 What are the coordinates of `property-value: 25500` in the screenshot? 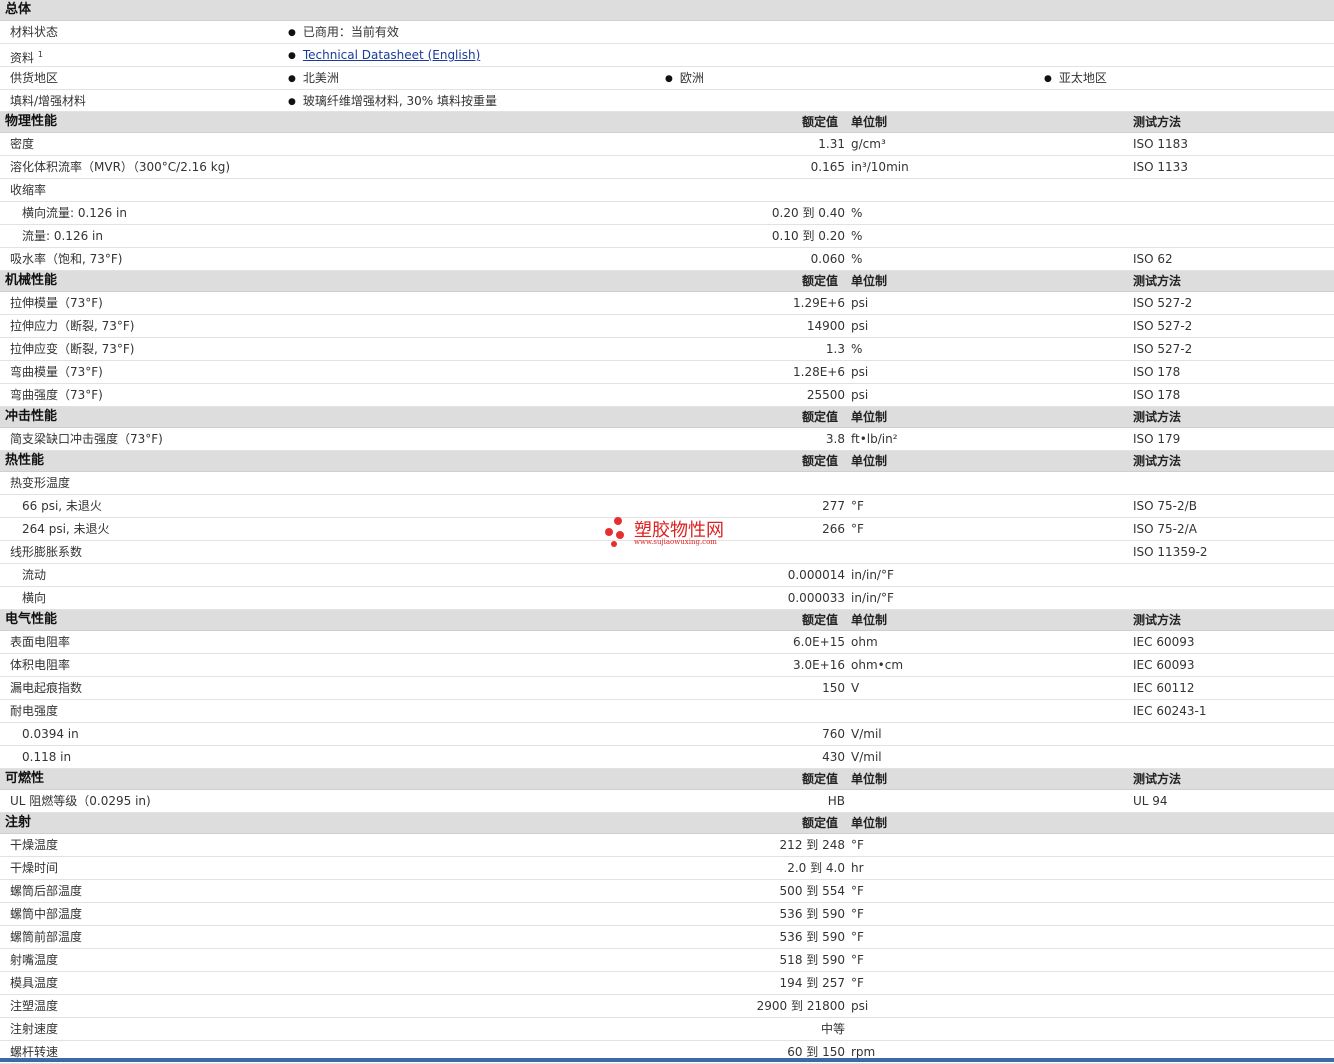 It's located at (825, 395).